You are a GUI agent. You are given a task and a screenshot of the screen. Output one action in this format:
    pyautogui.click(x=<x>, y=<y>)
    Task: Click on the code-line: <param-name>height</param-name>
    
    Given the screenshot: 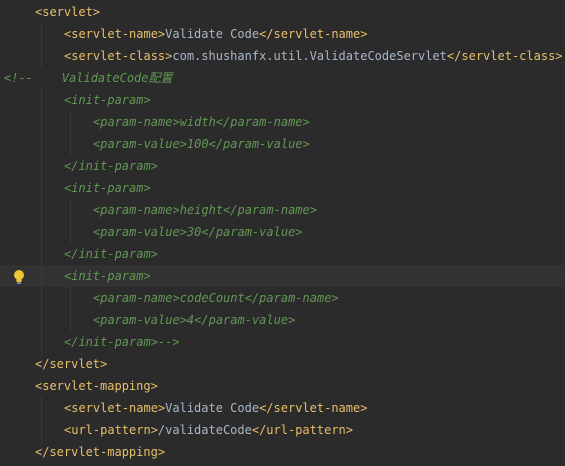 What is the action you would take?
    pyautogui.click(x=282, y=210)
    